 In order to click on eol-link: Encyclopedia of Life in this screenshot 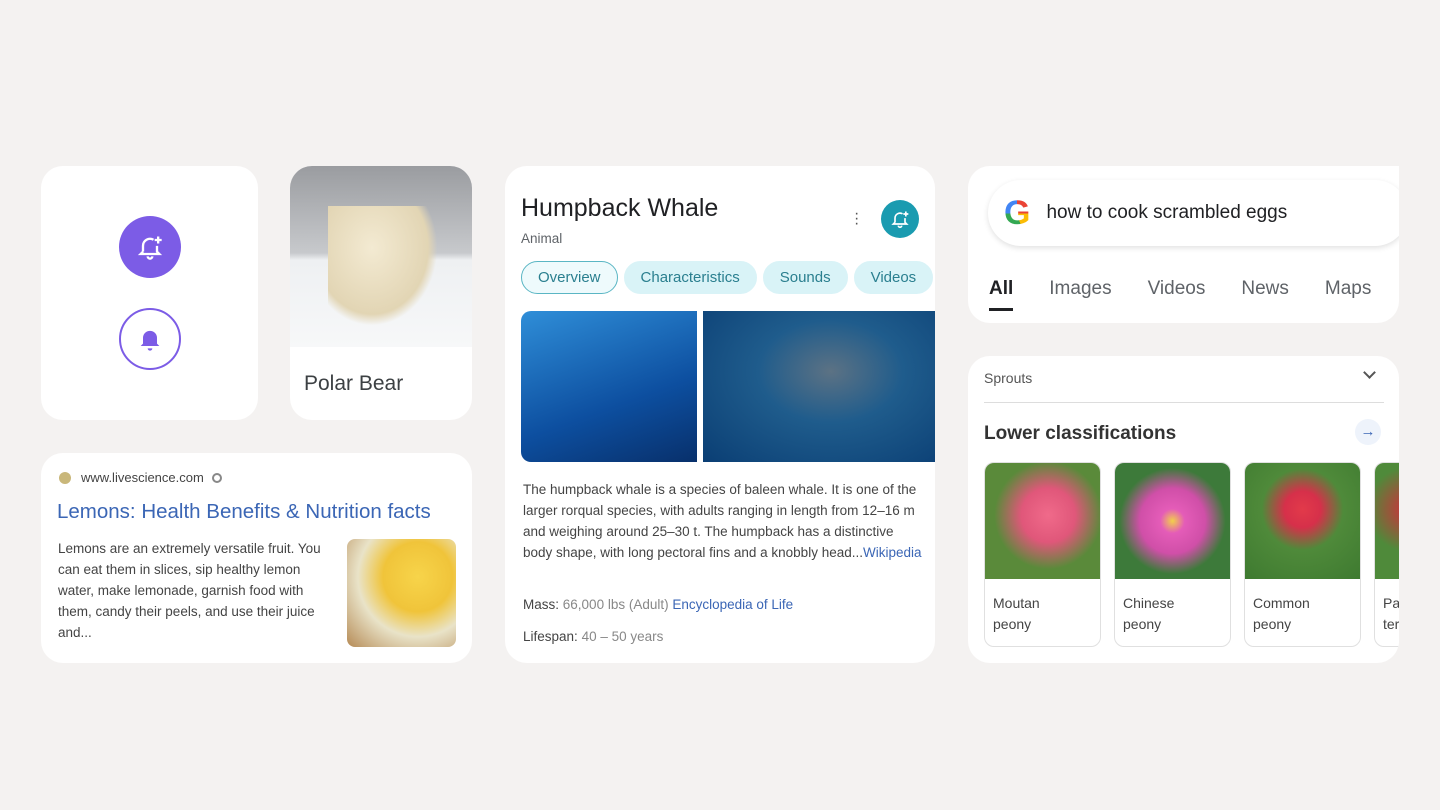, I will do `click(732, 604)`.